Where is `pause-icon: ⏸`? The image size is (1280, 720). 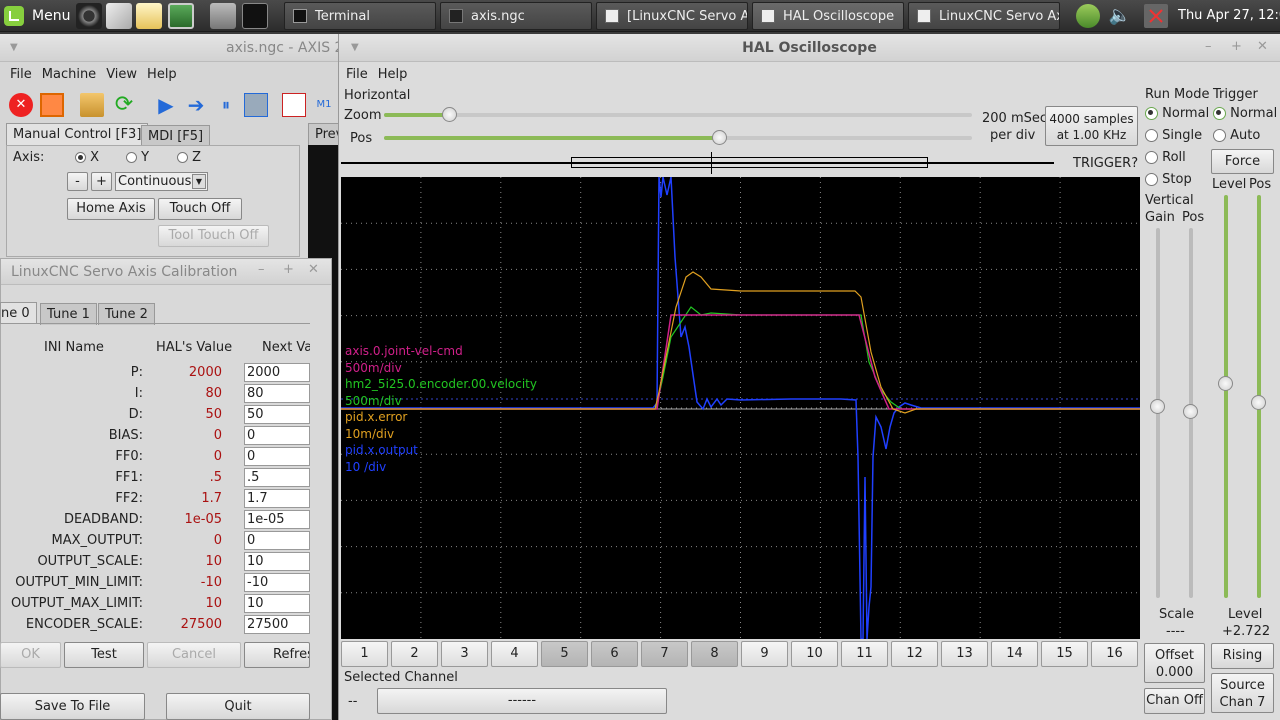 pause-icon: ⏸ is located at coordinates (226, 105).